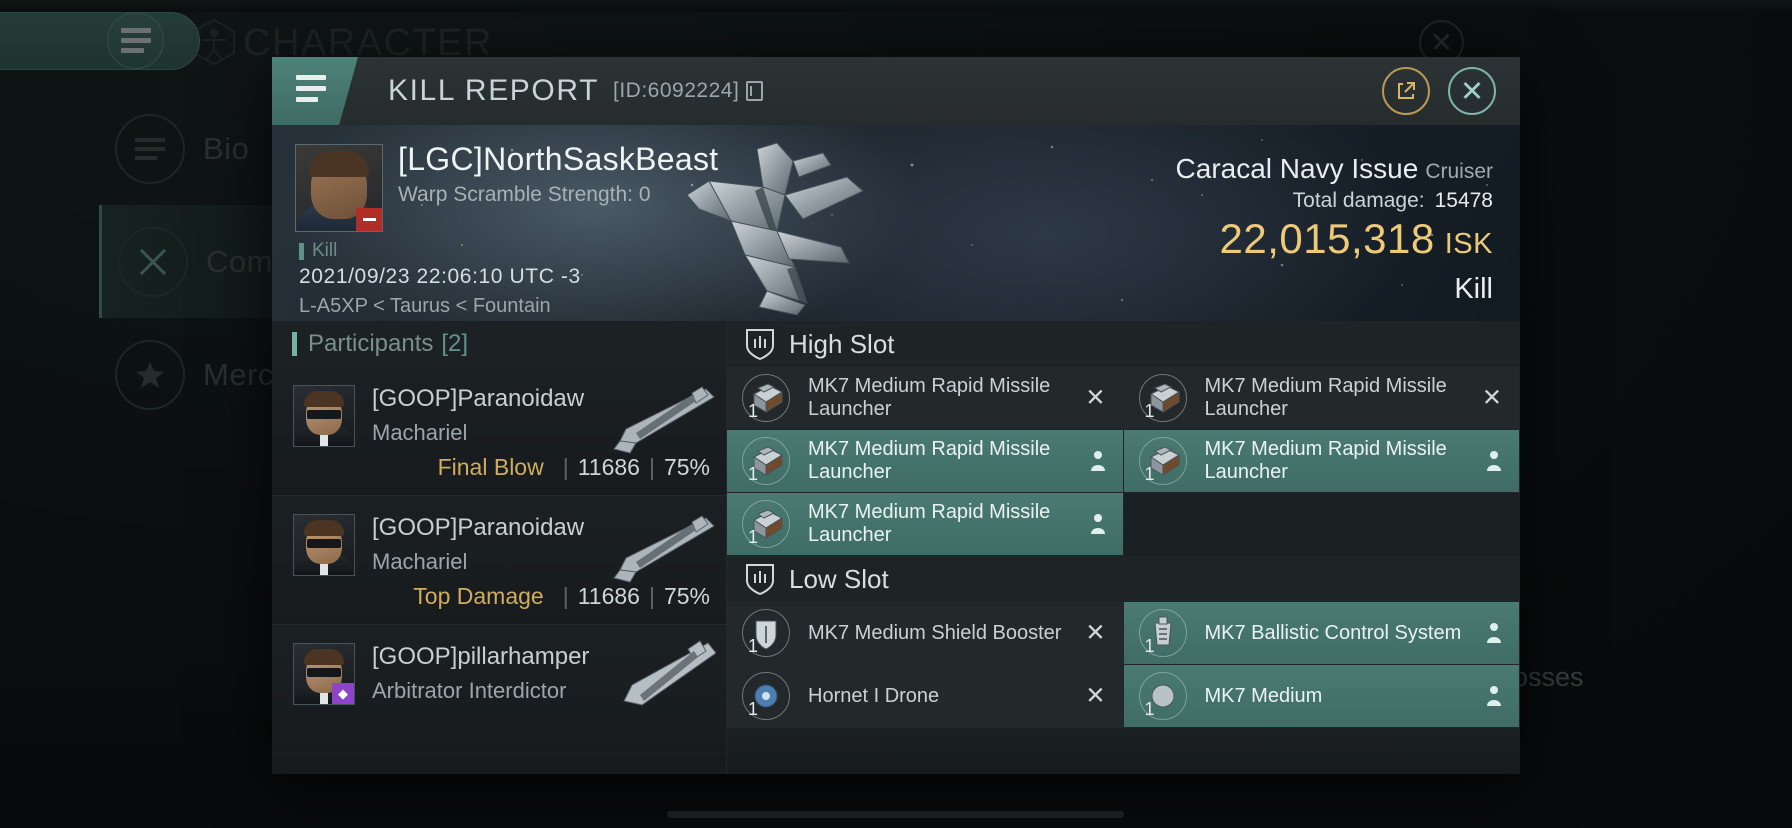 This screenshot has height=828, width=1792. What do you see at coordinates (760, 345) in the screenshot?
I see `slot-shield-icon` at bounding box center [760, 345].